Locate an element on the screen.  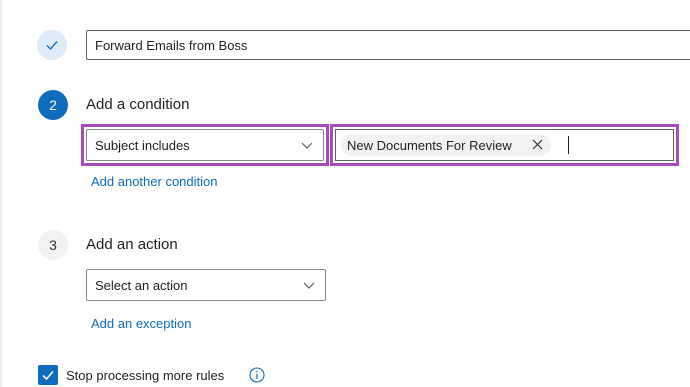
add-condition-link: Add another condition is located at coordinates (154, 181).